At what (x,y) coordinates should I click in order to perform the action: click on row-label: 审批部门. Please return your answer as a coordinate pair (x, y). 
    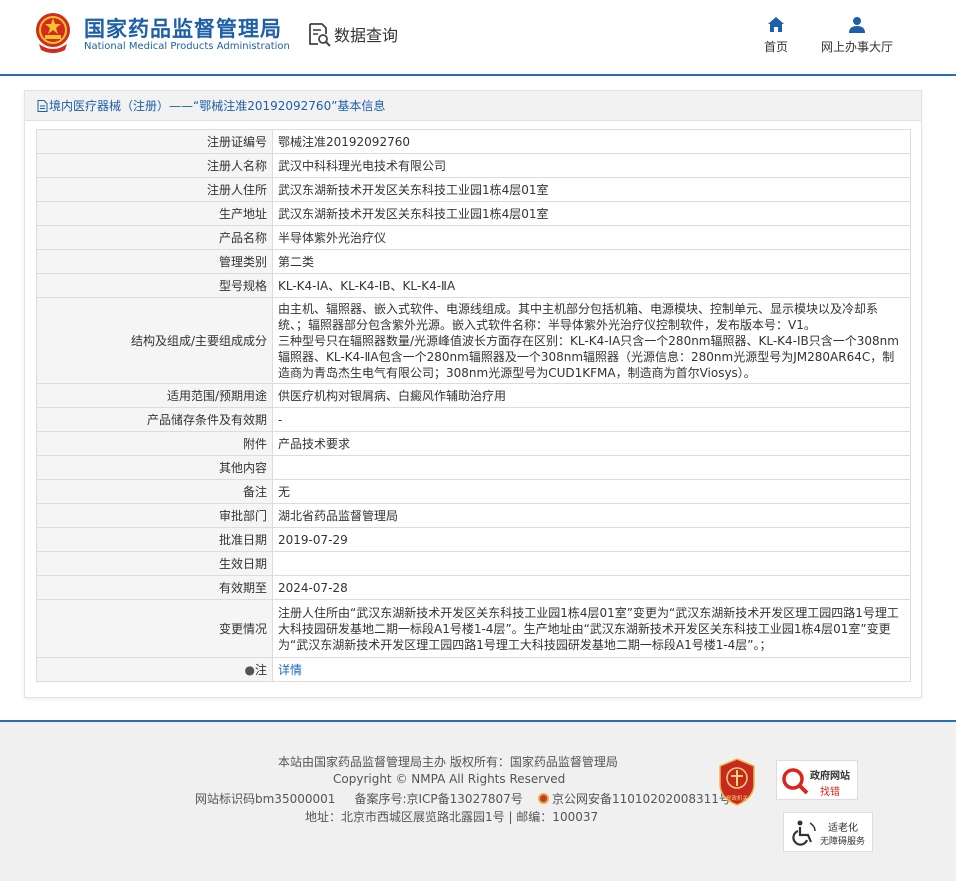
    Looking at the image, I should click on (154, 515).